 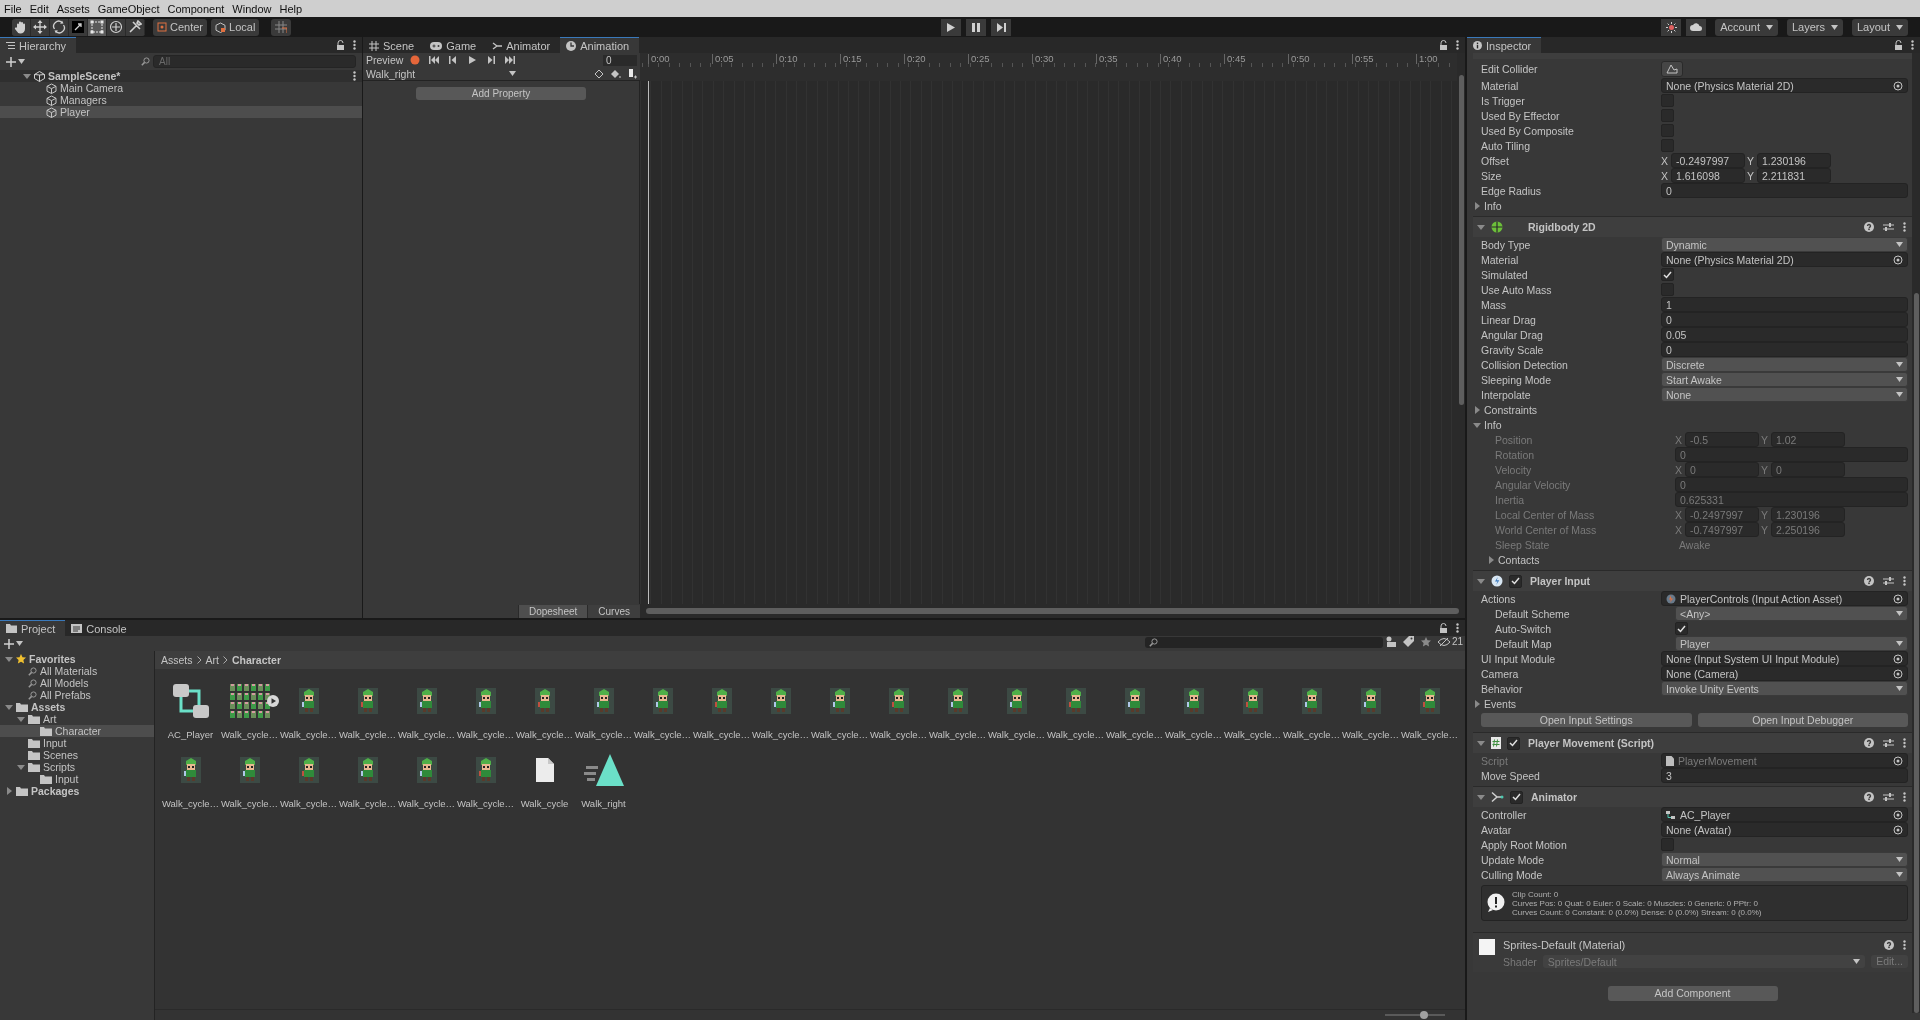 What do you see at coordinates (181, 100) in the screenshot?
I see `tree-item: Managers` at bounding box center [181, 100].